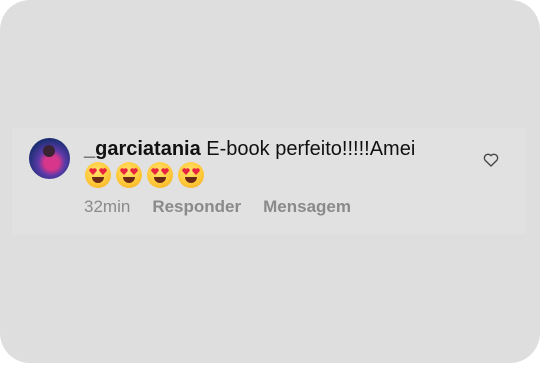  What do you see at coordinates (307, 207) in the screenshot?
I see `message-button: Mensagem` at bounding box center [307, 207].